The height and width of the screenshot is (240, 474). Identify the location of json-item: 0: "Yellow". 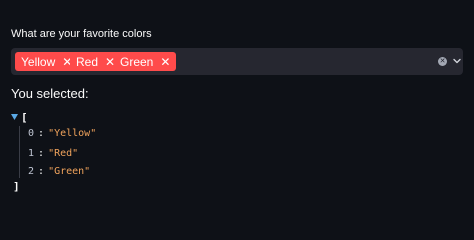
(62, 133).